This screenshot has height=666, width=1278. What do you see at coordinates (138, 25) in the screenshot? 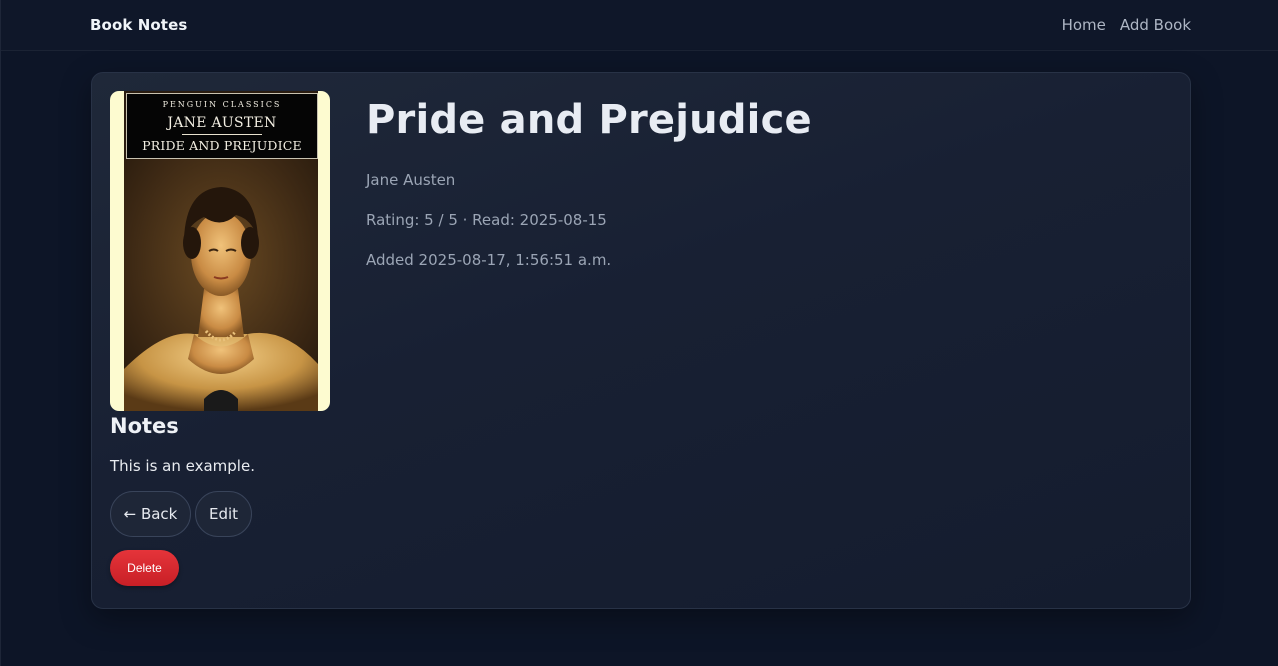
I see `brand-logo: Book Notes` at bounding box center [138, 25].